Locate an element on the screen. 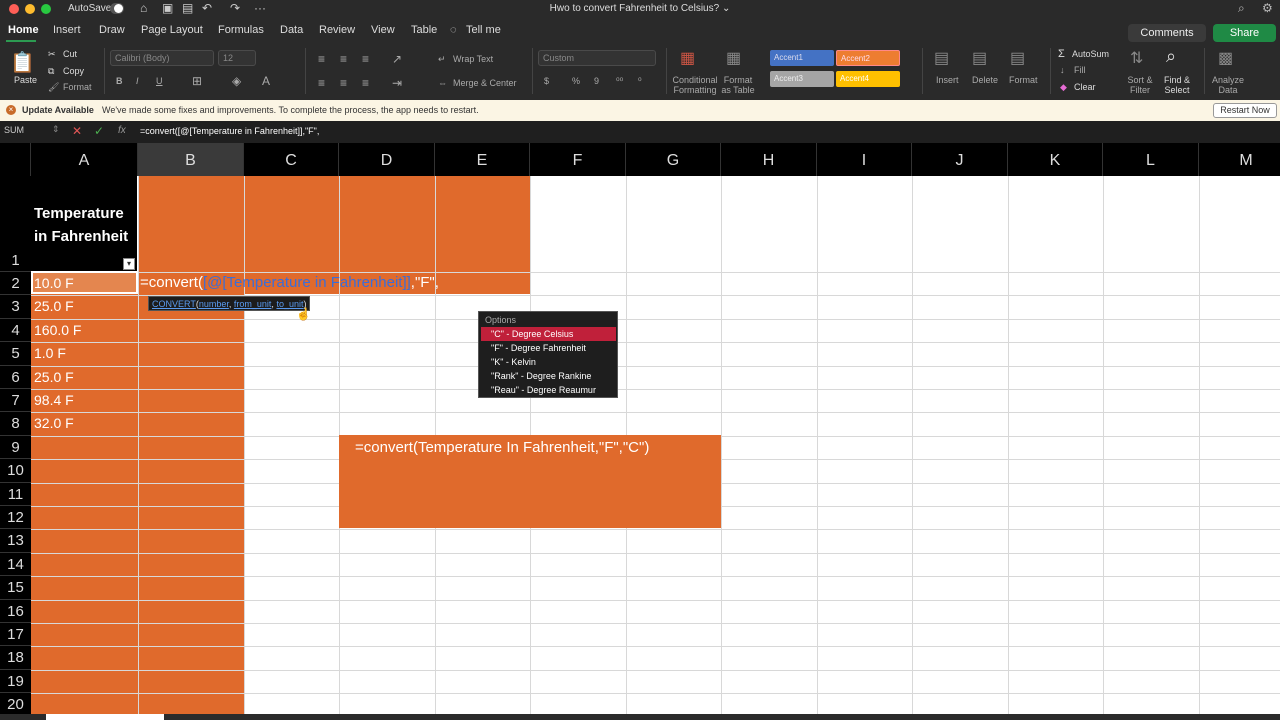 The width and height of the screenshot is (1280, 720). style-accent1: Accent1 is located at coordinates (802, 58).